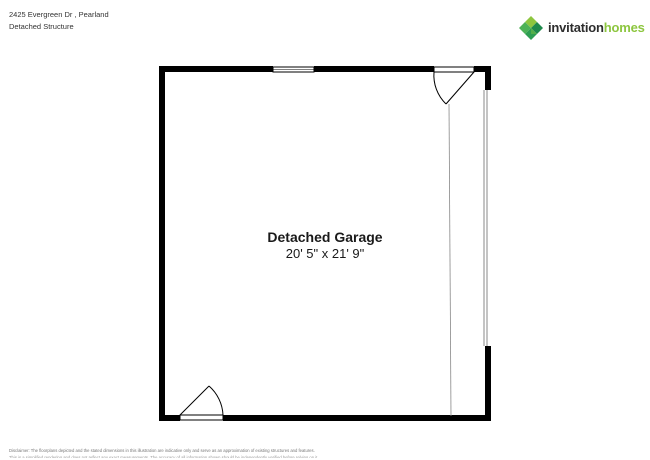 This screenshot has width=650, height=460. I want to click on door-top-right-leaf, so click(460, 88).